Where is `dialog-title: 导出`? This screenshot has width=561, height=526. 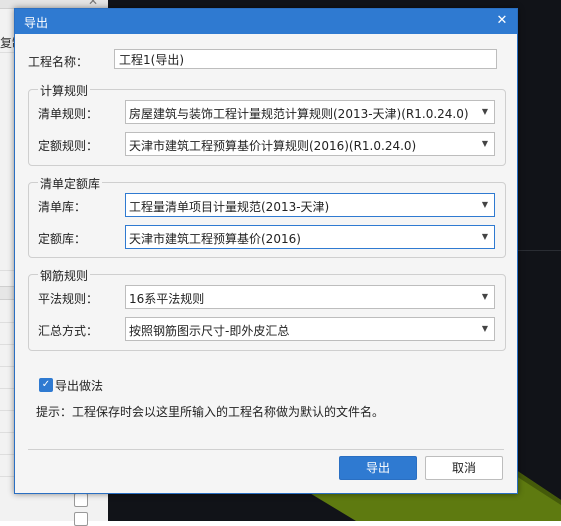 dialog-title: 导出 is located at coordinates (36, 23).